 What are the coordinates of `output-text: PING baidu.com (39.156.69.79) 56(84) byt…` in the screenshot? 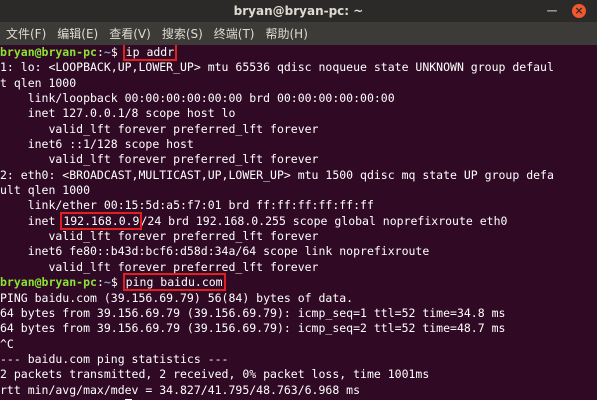 It's located at (177, 297).